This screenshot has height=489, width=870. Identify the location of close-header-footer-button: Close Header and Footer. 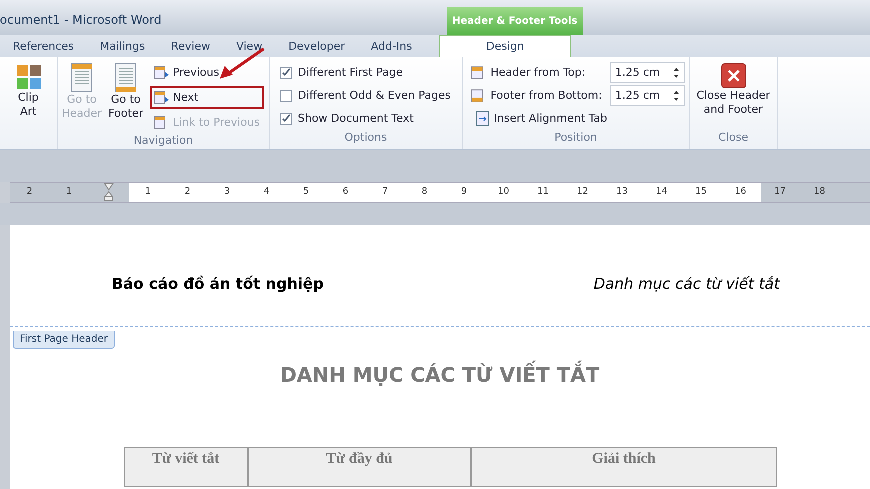
(733, 96).